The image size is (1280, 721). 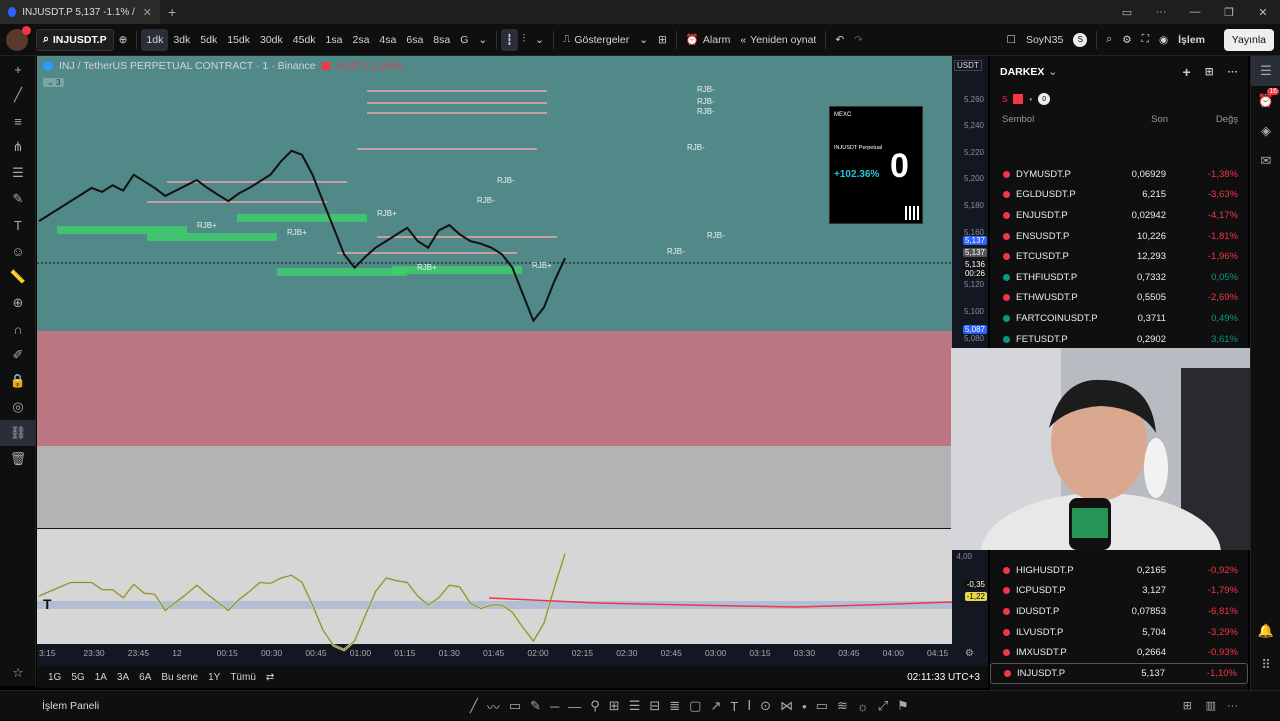 I want to click on watchlist-row: DYMUSDT.P 0,06929 -1,38%, so click(x=1119, y=174).